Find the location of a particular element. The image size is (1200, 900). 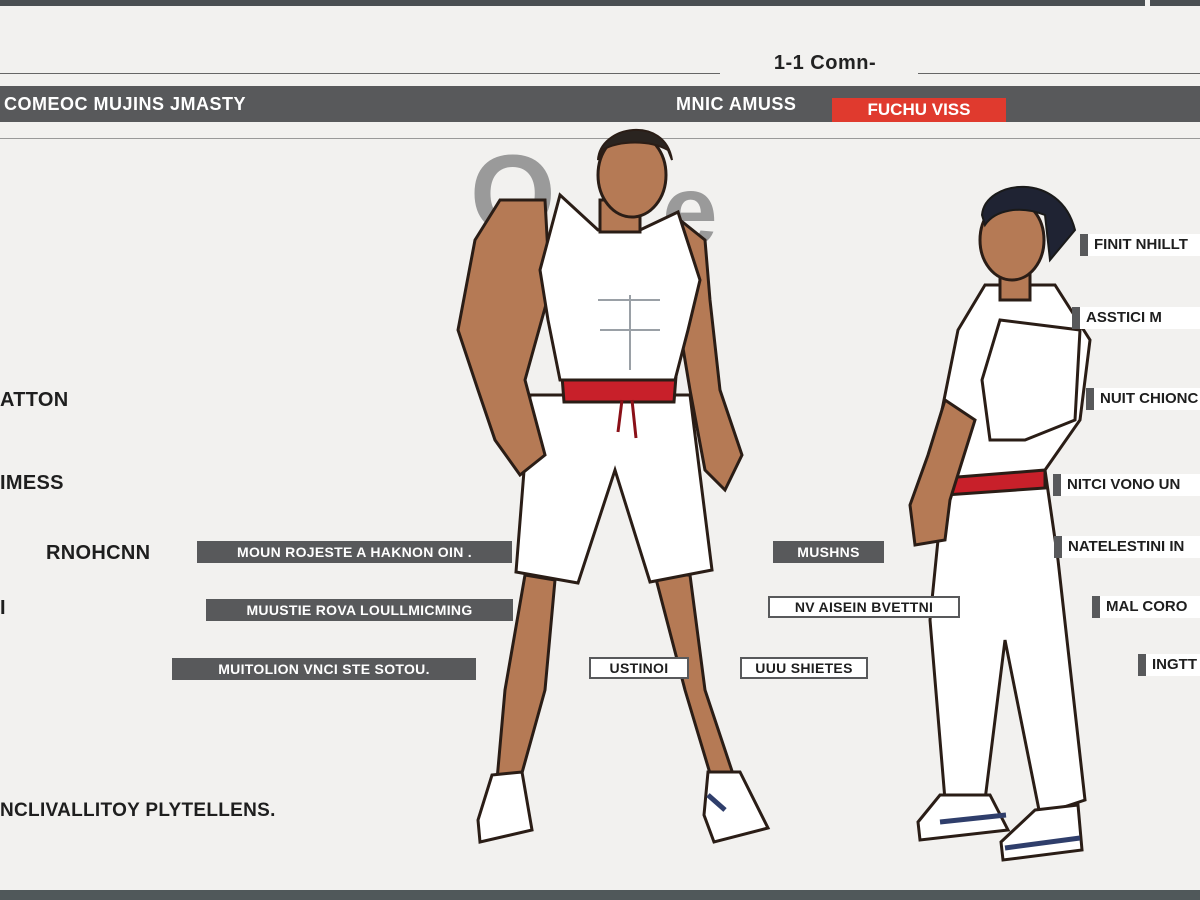

callout-mid-1: MUSHNS is located at coordinates (828, 552).